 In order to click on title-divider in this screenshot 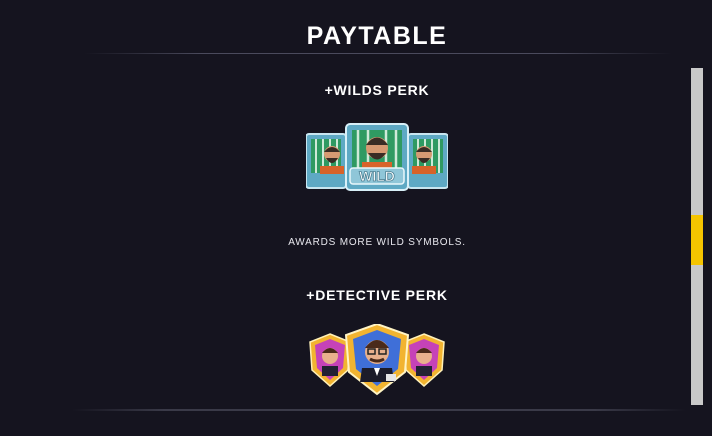, I will do `click(378, 53)`.